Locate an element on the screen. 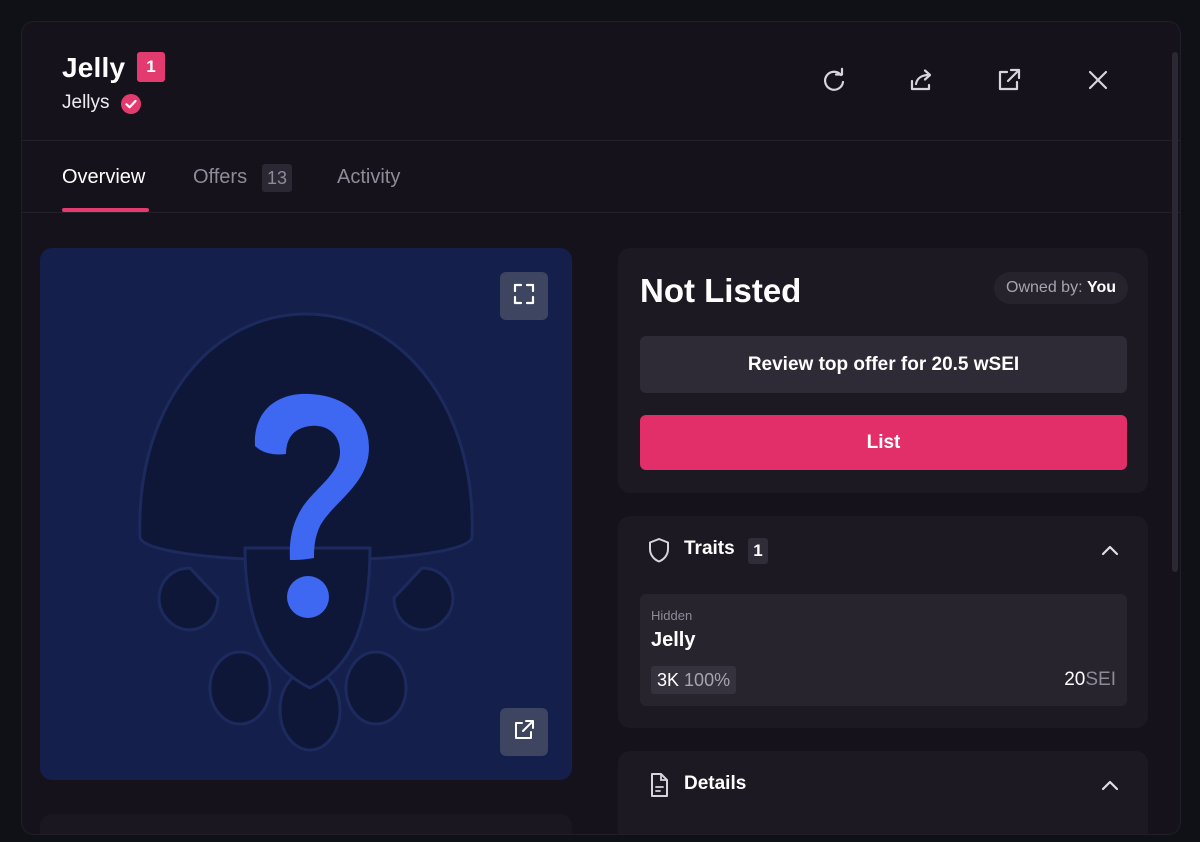 The width and height of the screenshot is (1200, 842). trait-floor-price: 20SEI is located at coordinates (1090, 680).